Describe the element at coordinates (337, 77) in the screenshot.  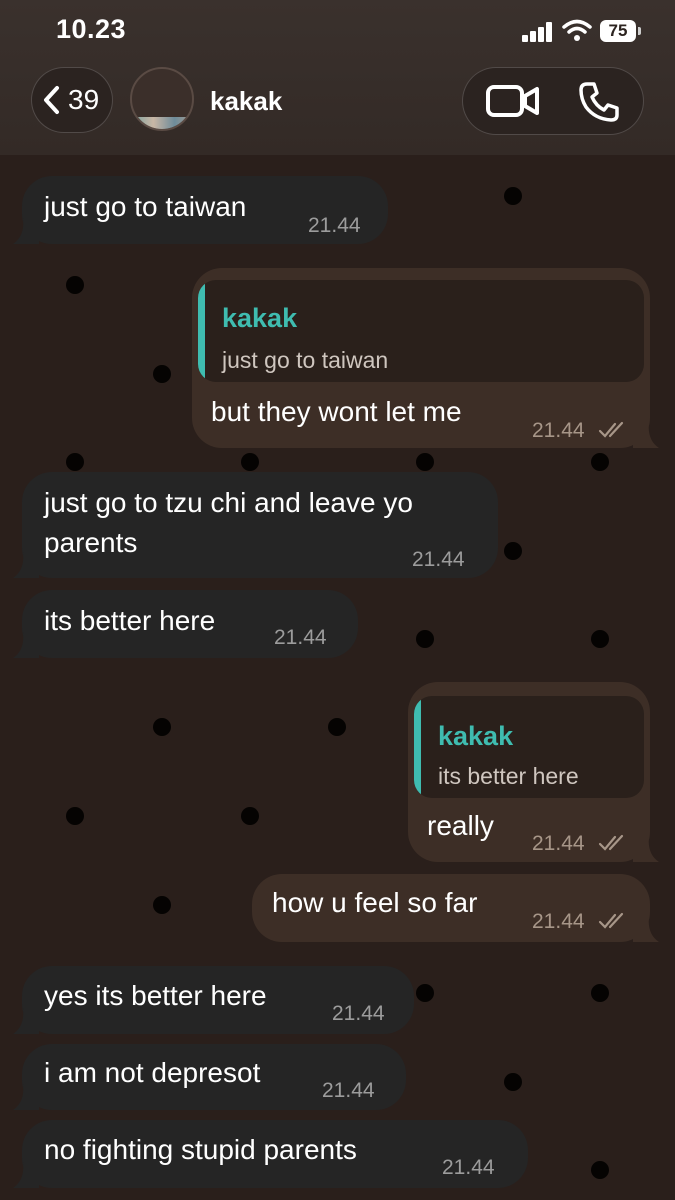
I see `chat-header: 10.23 75 39 kakak` at that location.